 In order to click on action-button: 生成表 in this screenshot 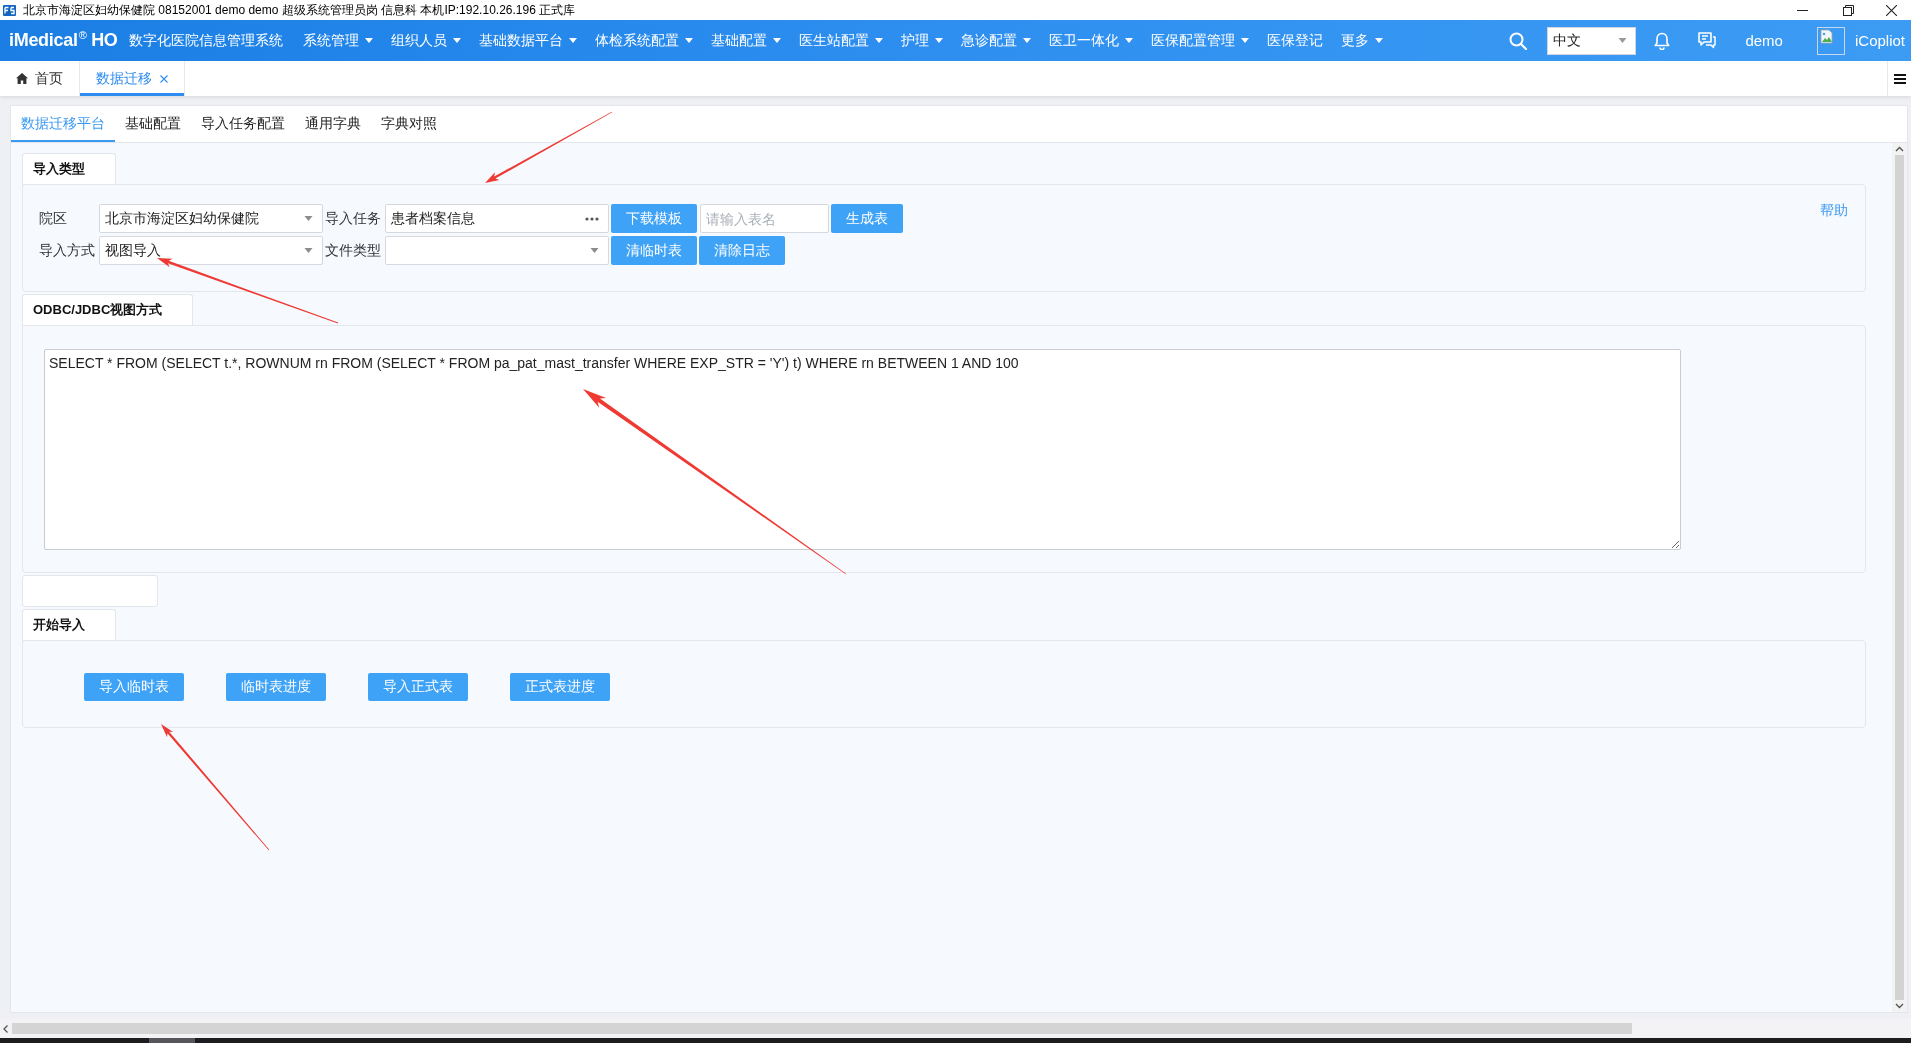, I will do `click(867, 218)`.